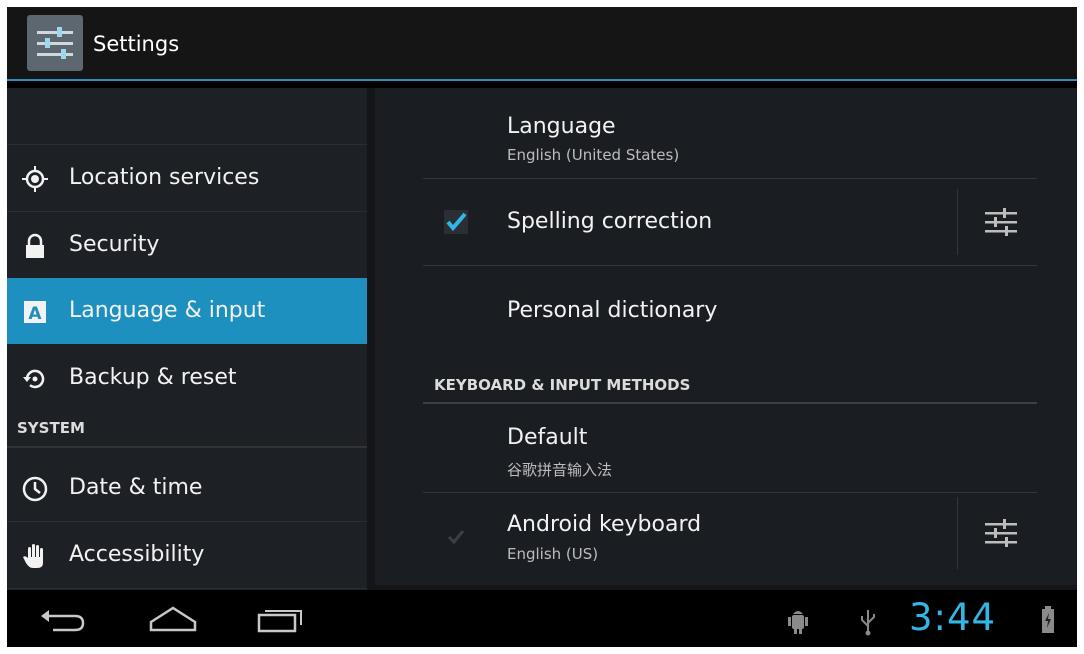 The image size is (1084, 654). I want to click on sidebar-item-security: Security, so click(187, 245).